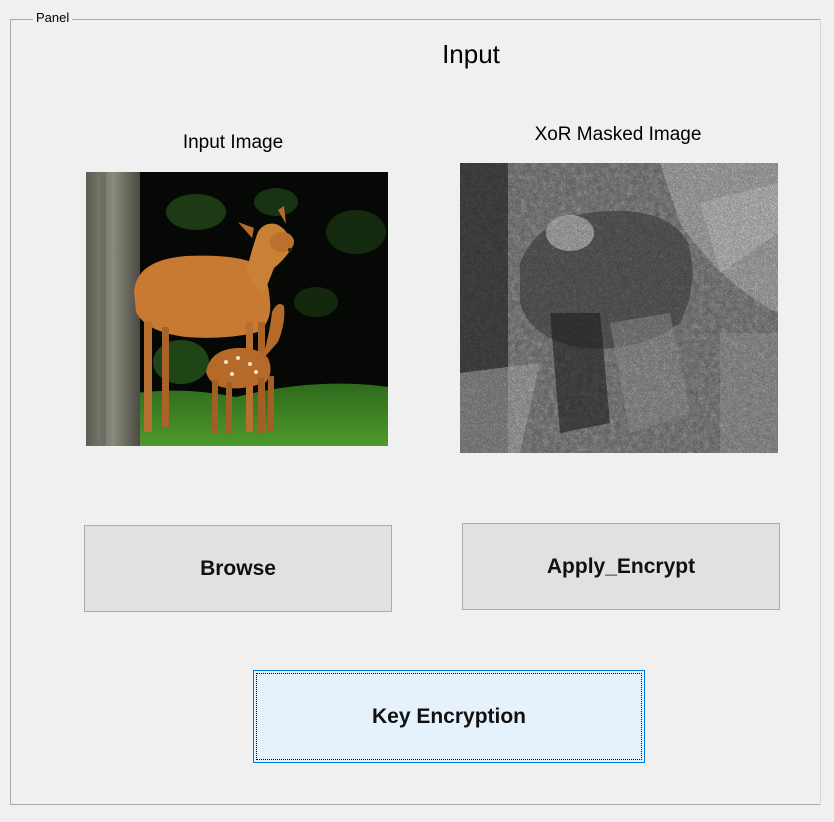 This screenshot has width=834, height=822. I want to click on xor-masked-image, so click(619, 308).